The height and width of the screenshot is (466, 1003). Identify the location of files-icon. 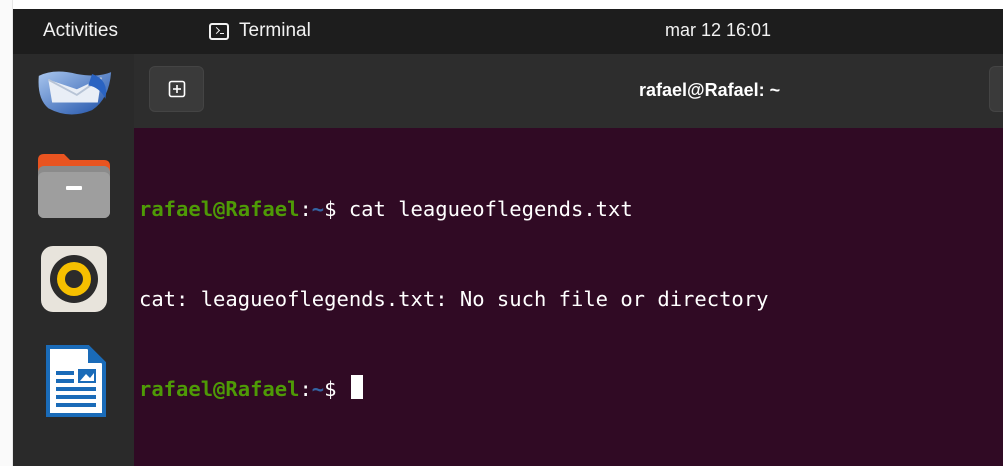
(74, 186).